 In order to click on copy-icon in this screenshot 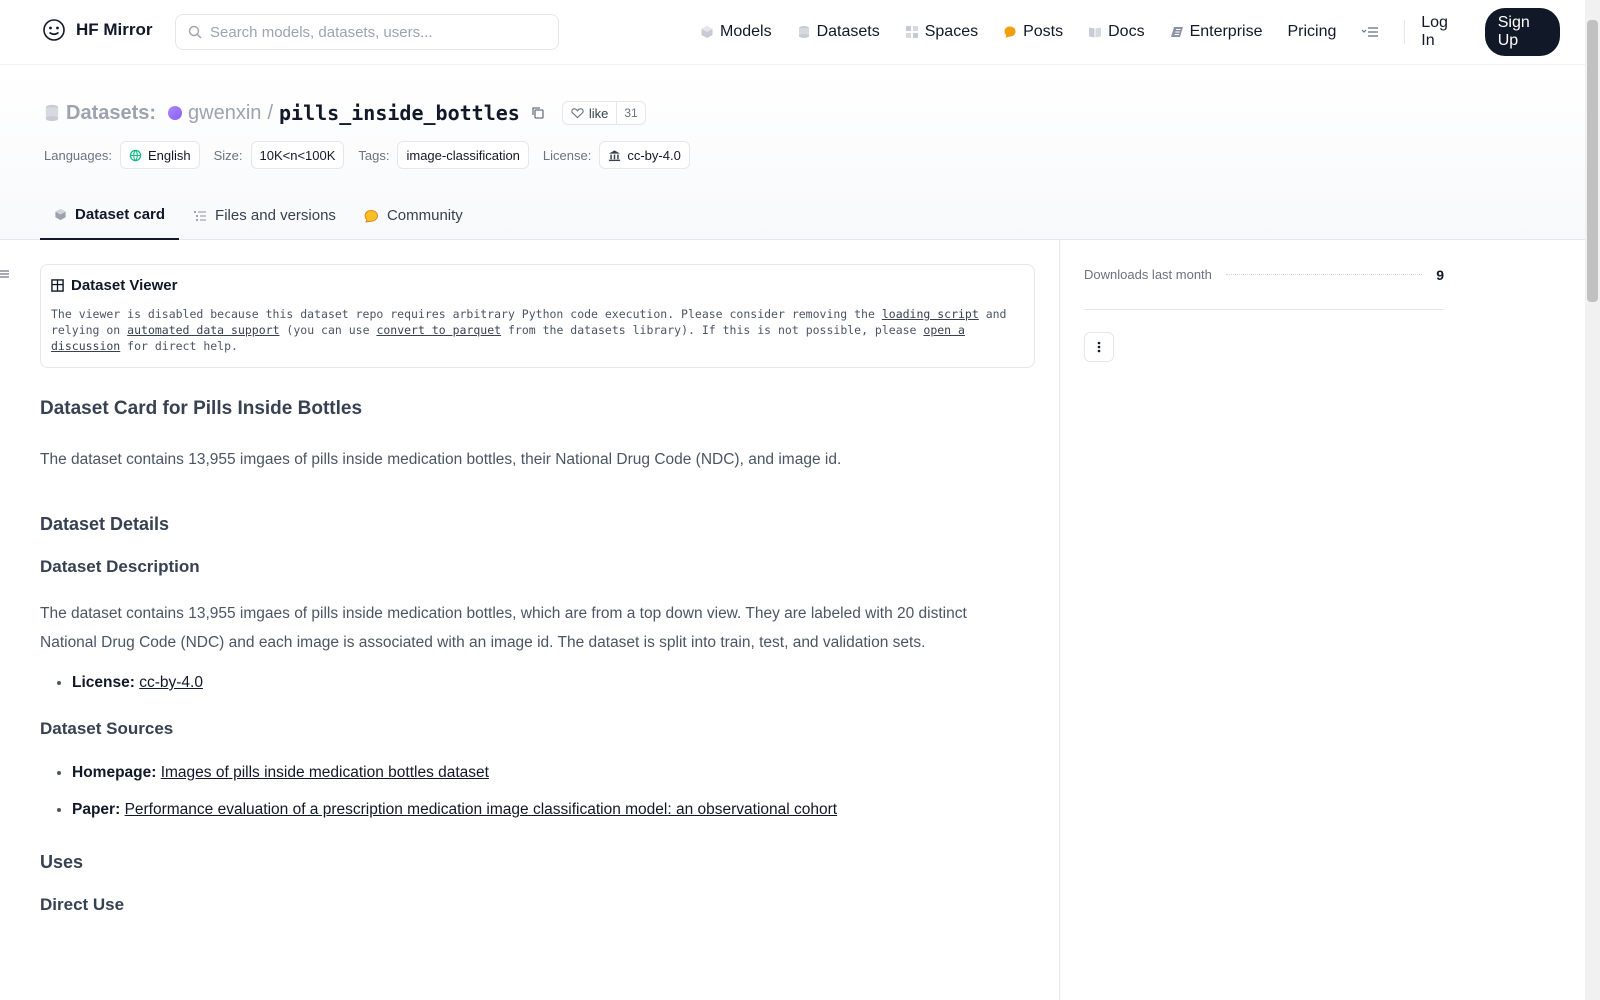, I will do `click(538, 113)`.